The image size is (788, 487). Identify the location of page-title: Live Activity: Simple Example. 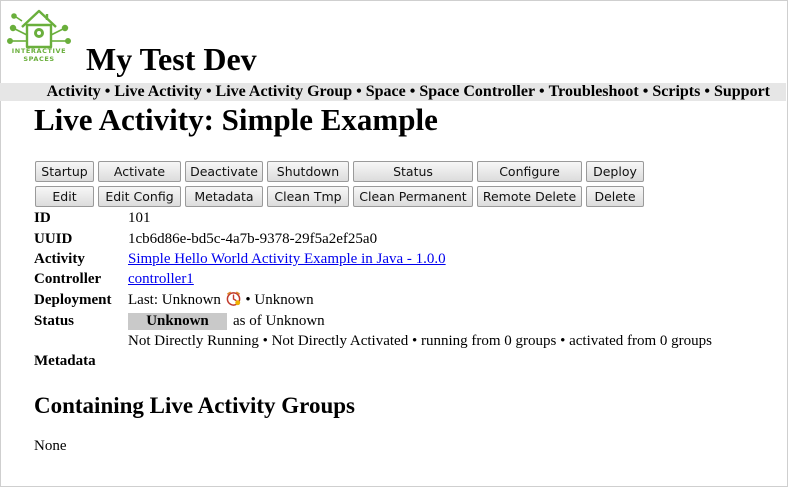
(236, 119).